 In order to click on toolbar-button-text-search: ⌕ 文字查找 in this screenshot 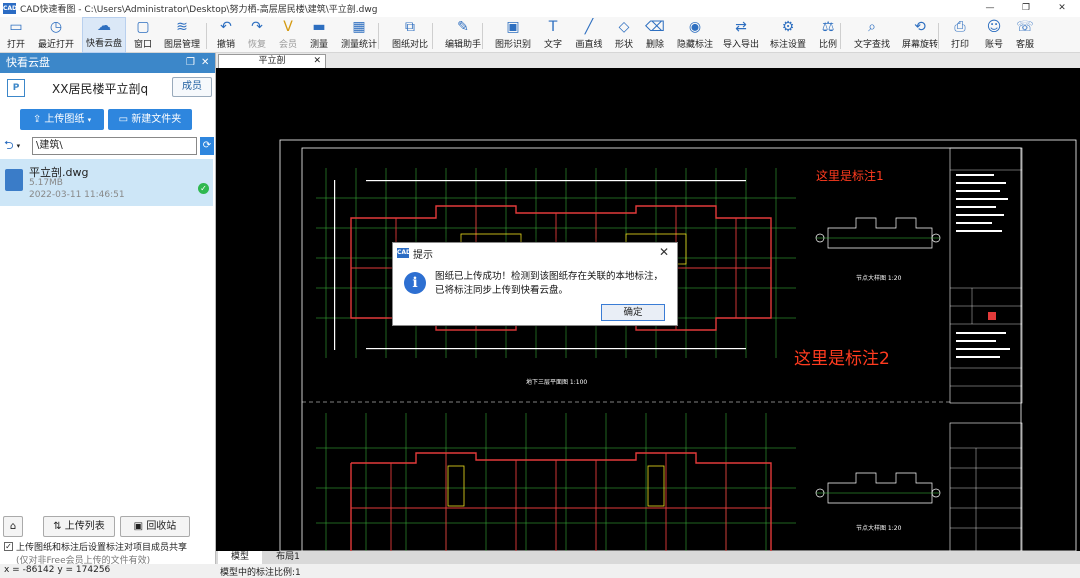, I will do `click(872, 35)`.